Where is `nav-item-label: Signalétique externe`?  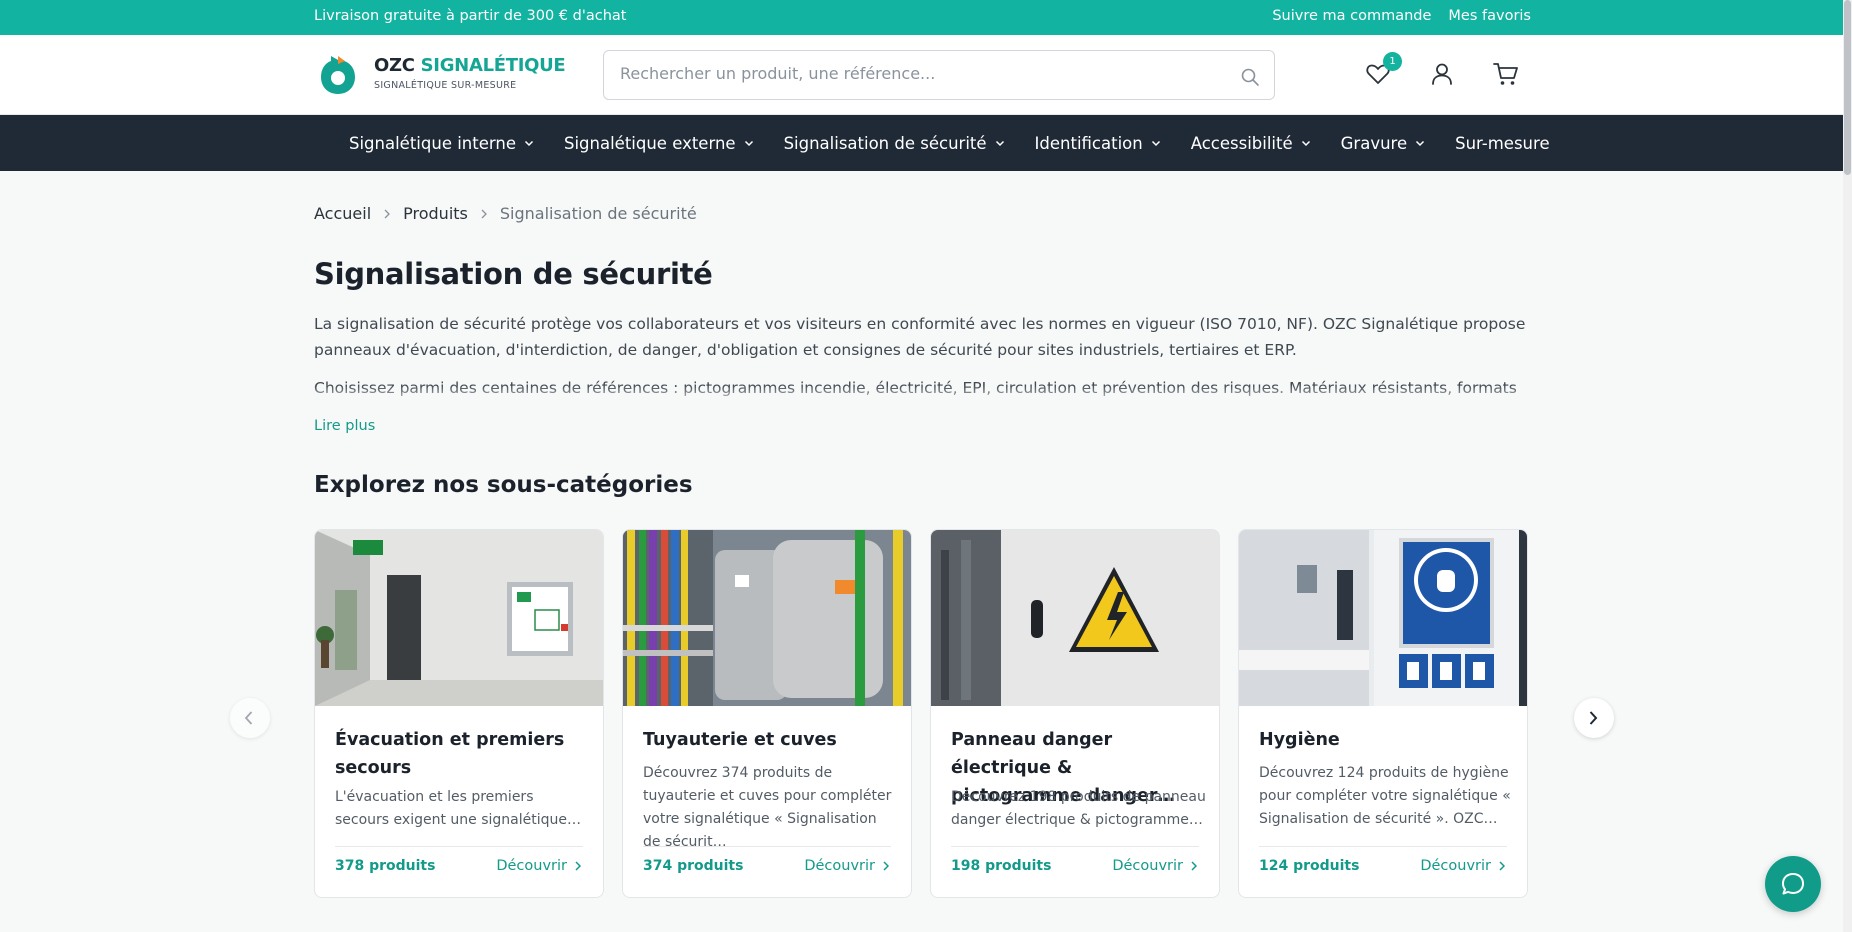
nav-item-label: Signalétique externe is located at coordinates (649, 143).